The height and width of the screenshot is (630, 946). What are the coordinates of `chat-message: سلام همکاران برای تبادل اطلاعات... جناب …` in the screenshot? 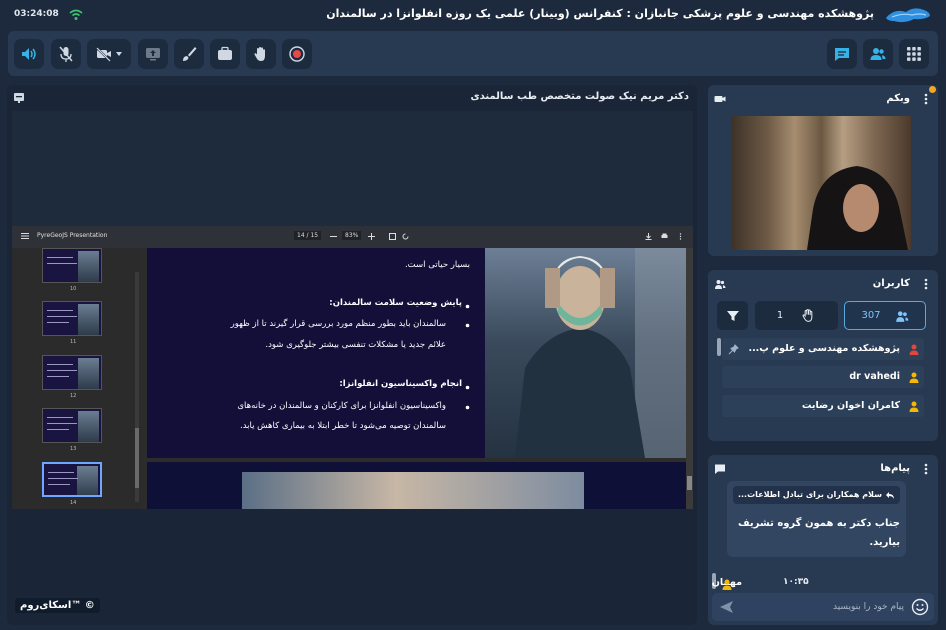 It's located at (816, 519).